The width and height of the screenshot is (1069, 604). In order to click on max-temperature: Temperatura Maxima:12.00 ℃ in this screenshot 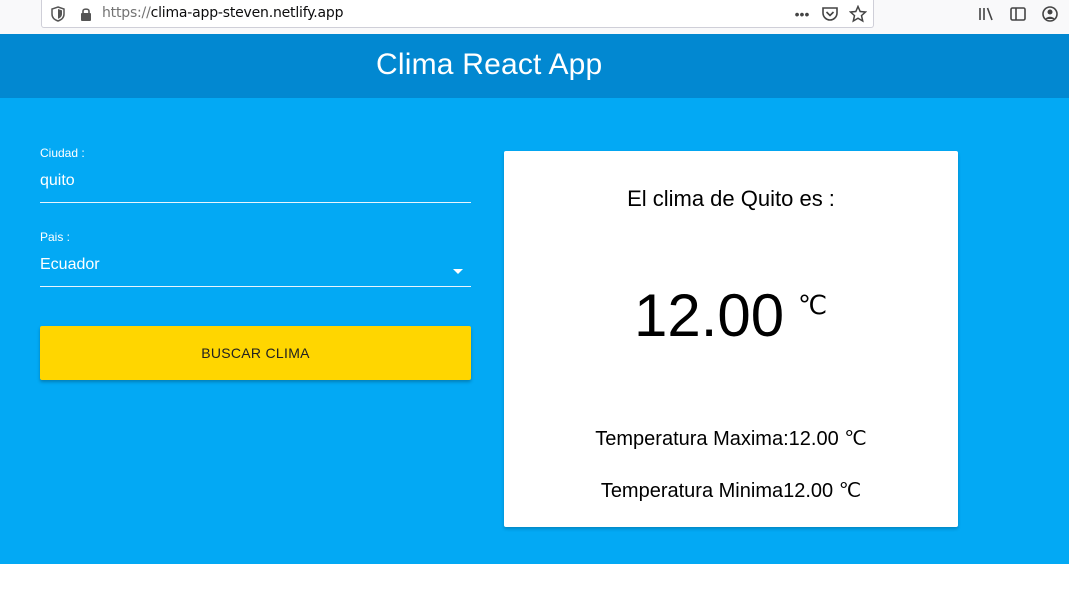, I will do `click(731, 438)`.